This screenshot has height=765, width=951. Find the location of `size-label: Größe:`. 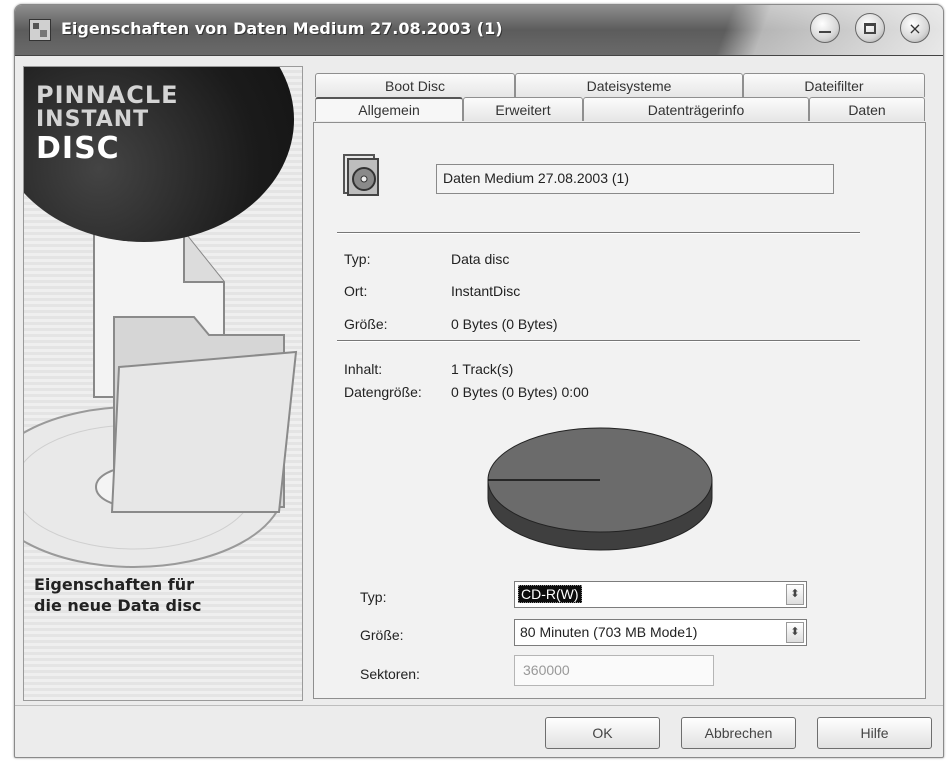

size-label: Größe: is located at coordinates (366, 324).